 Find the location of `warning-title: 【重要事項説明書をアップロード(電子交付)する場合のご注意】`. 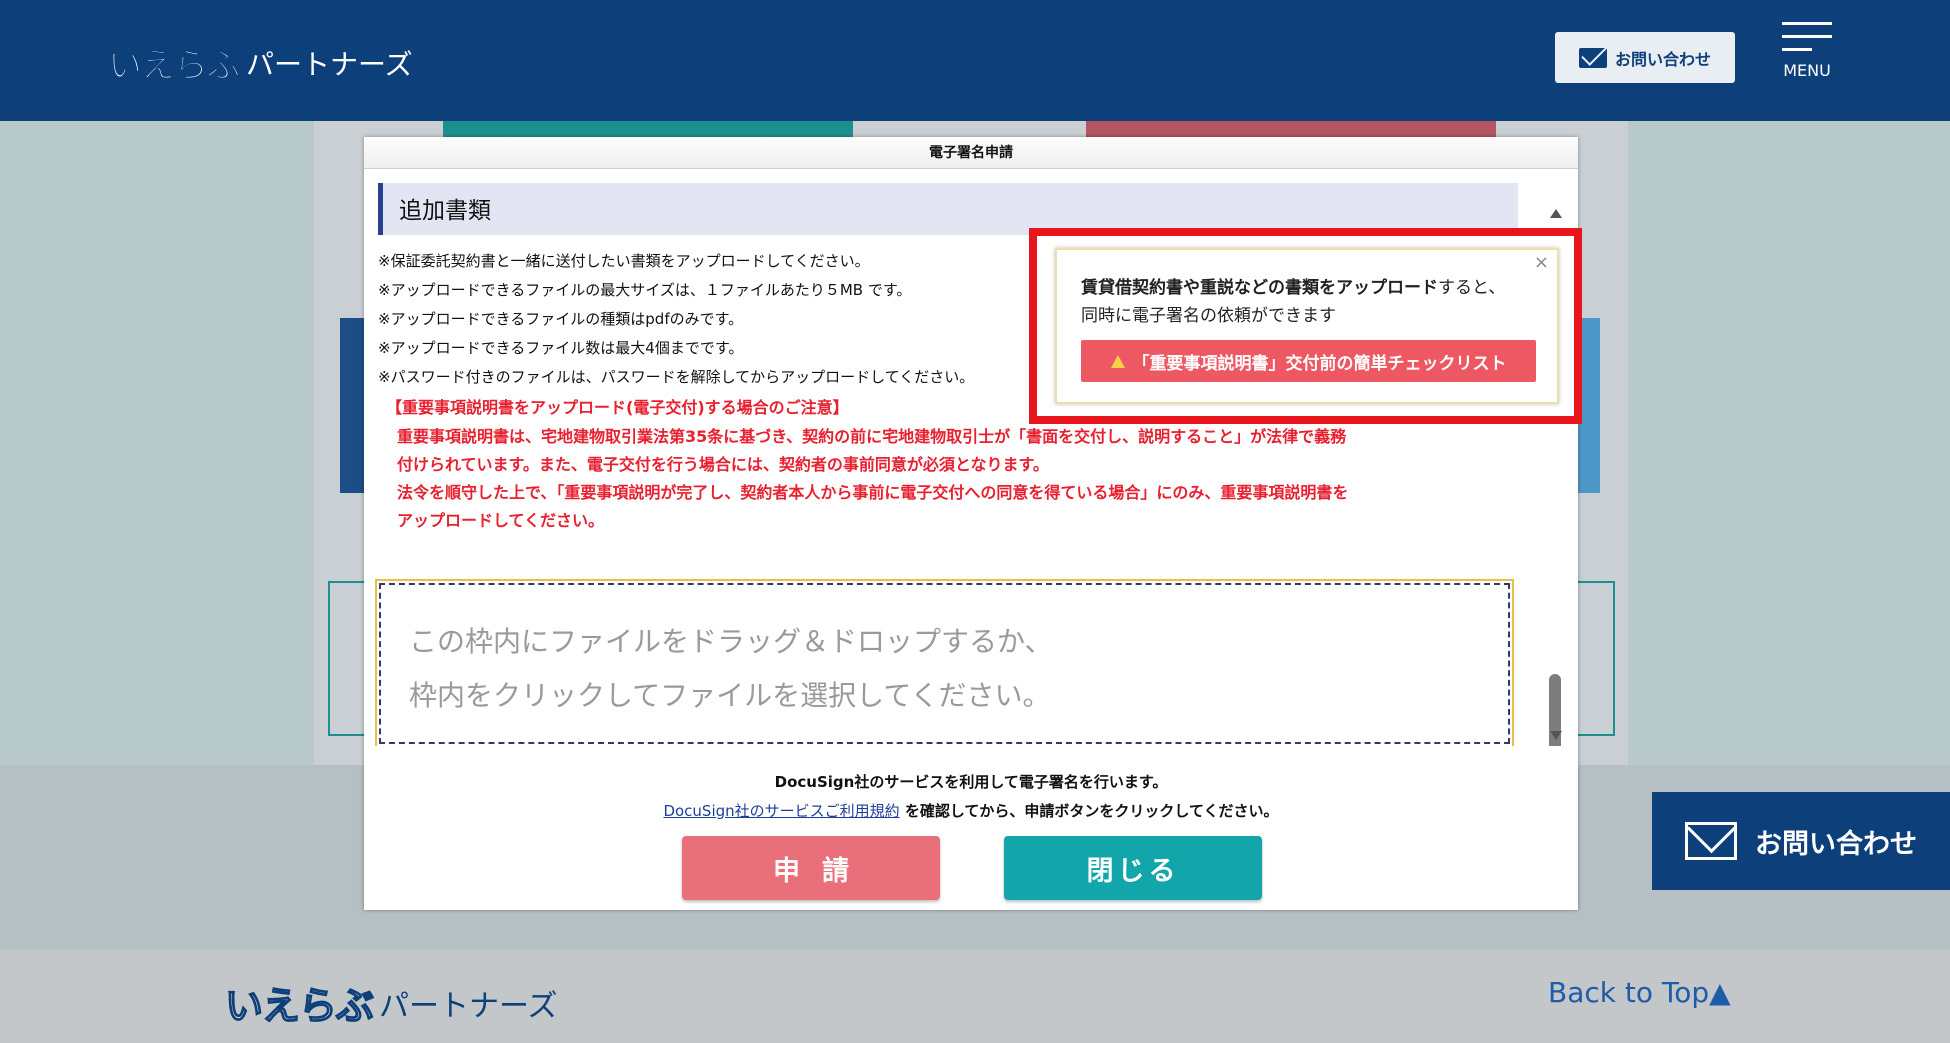

warning-title: 【重要事項説明書をアップロード(電子交付)する場合のご注意】 is located at coordinates (617, 407).